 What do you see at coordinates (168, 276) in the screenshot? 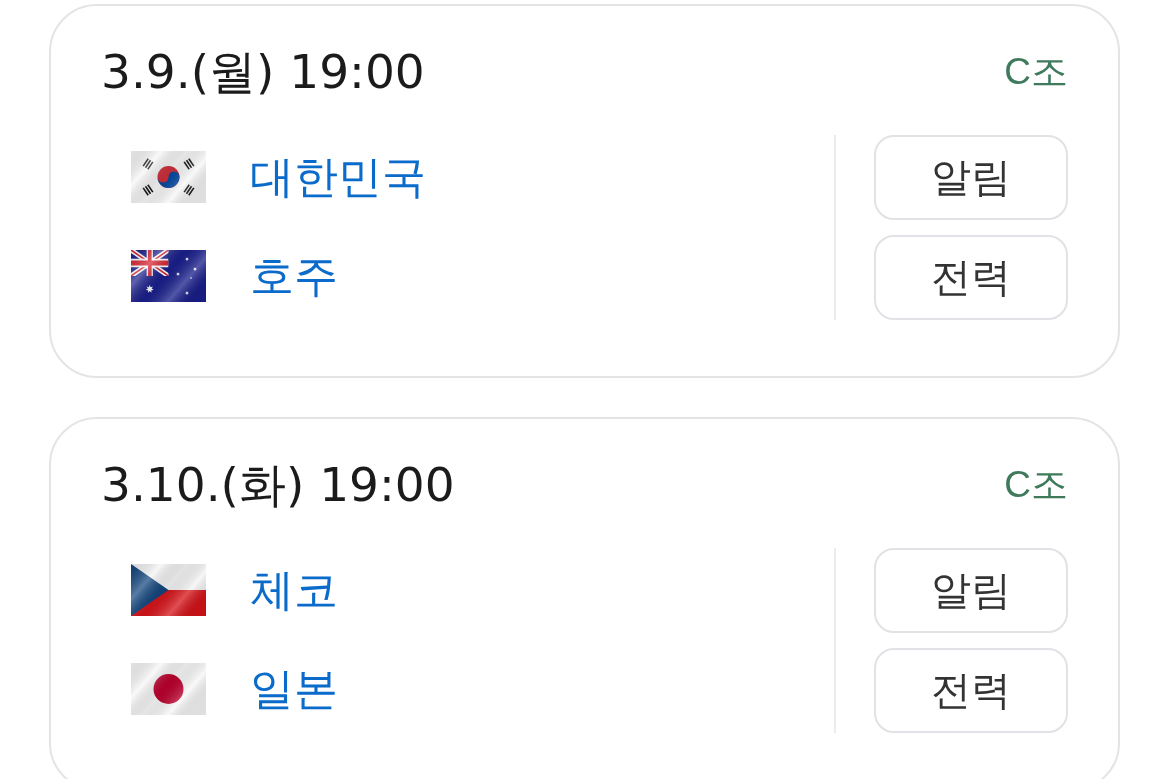
I see `australia-flag-icon` at bounding box center [168, 276].